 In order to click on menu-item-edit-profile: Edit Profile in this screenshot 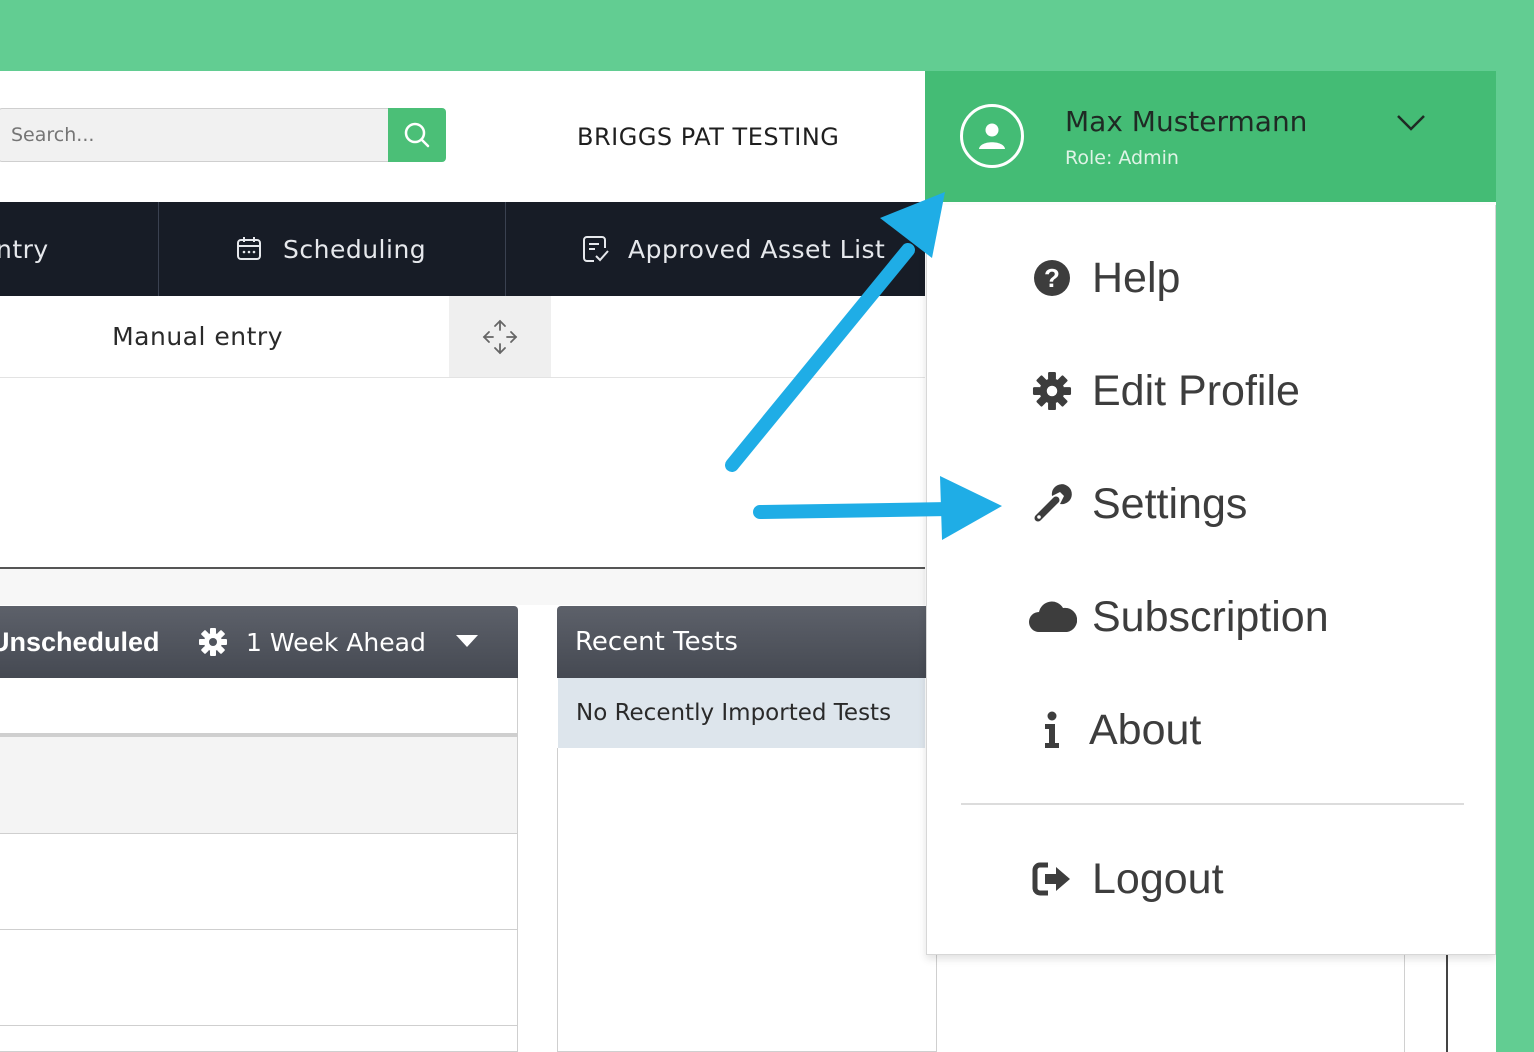, I will do `click(1211, 391)`.